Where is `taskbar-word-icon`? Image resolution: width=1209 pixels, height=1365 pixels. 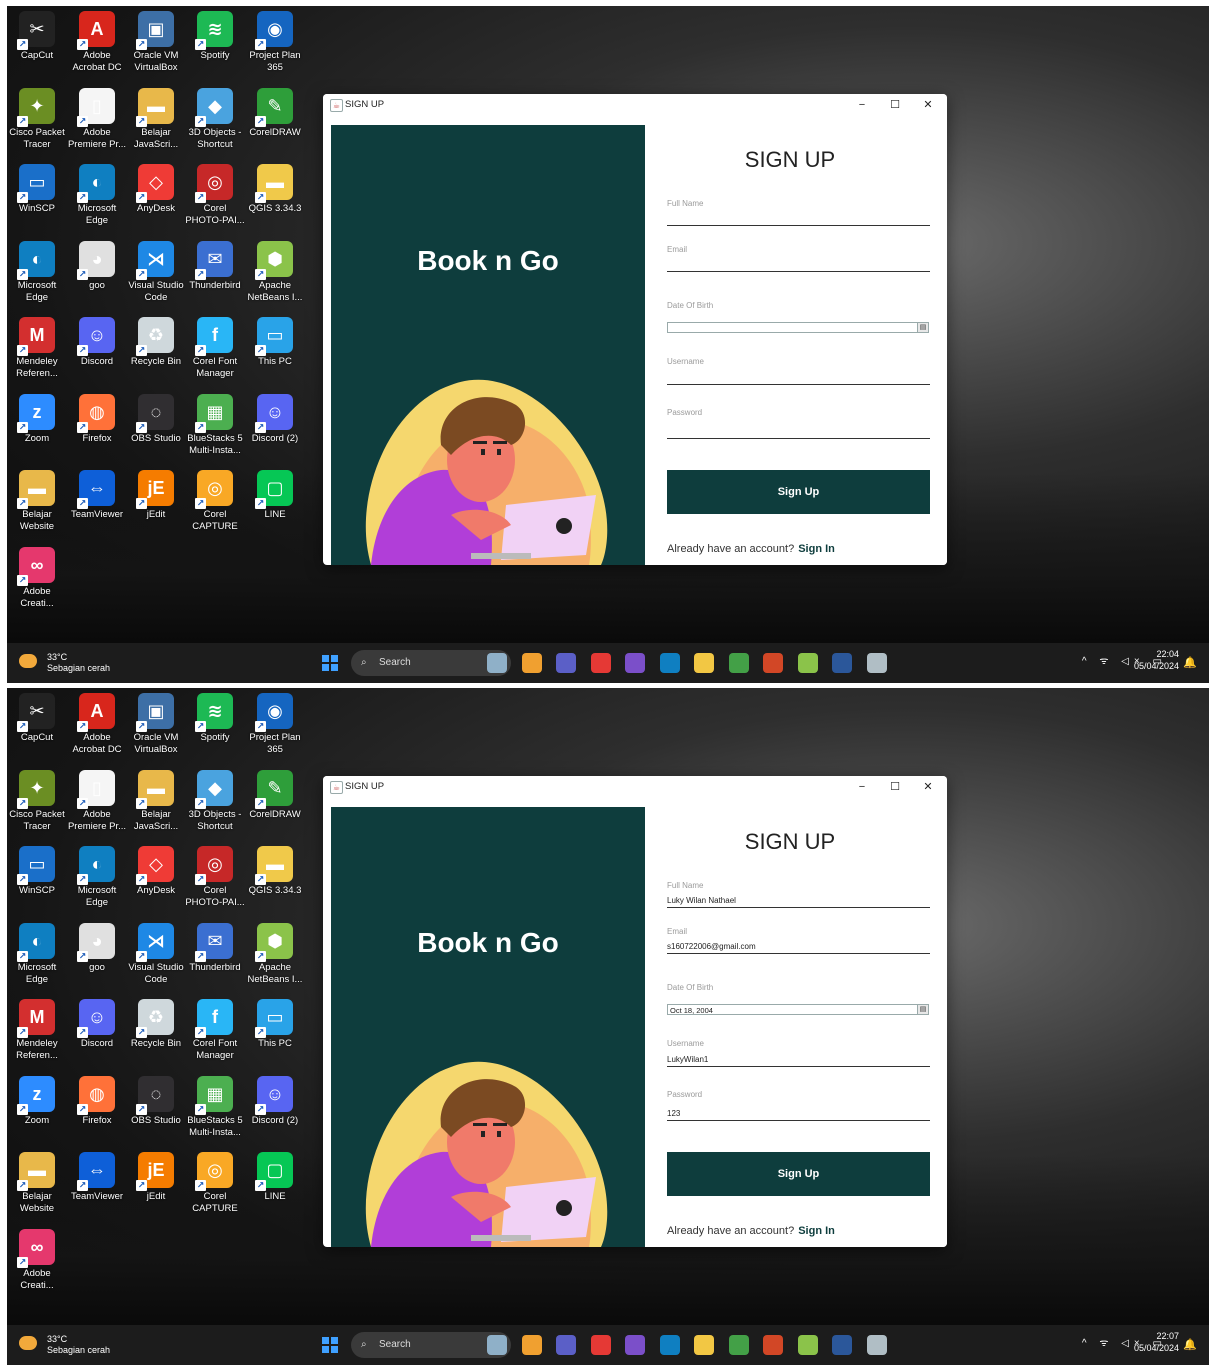 taskbar-word-icon is located at coordinates (842, 1345).